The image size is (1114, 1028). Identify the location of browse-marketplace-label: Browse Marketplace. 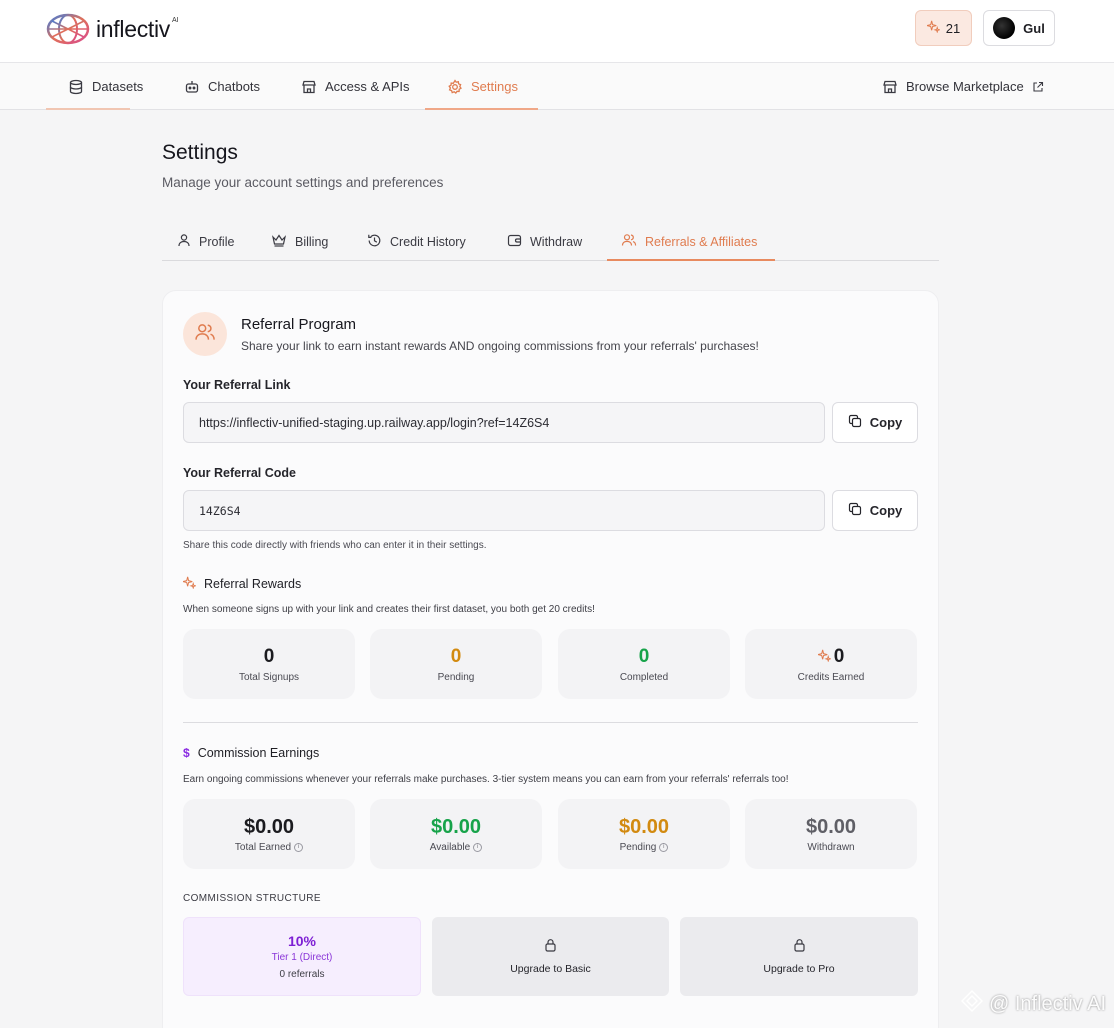
(965, 86).